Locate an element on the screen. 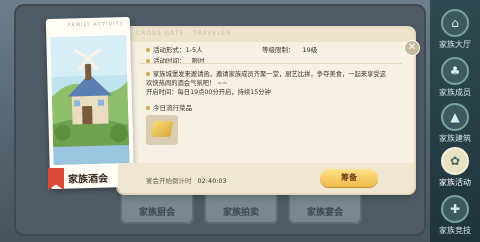 This screenshot has height=242, width=480. countdown-row: 宴会开始倒计时 02:40:03 is located at coordinates (186, 180).